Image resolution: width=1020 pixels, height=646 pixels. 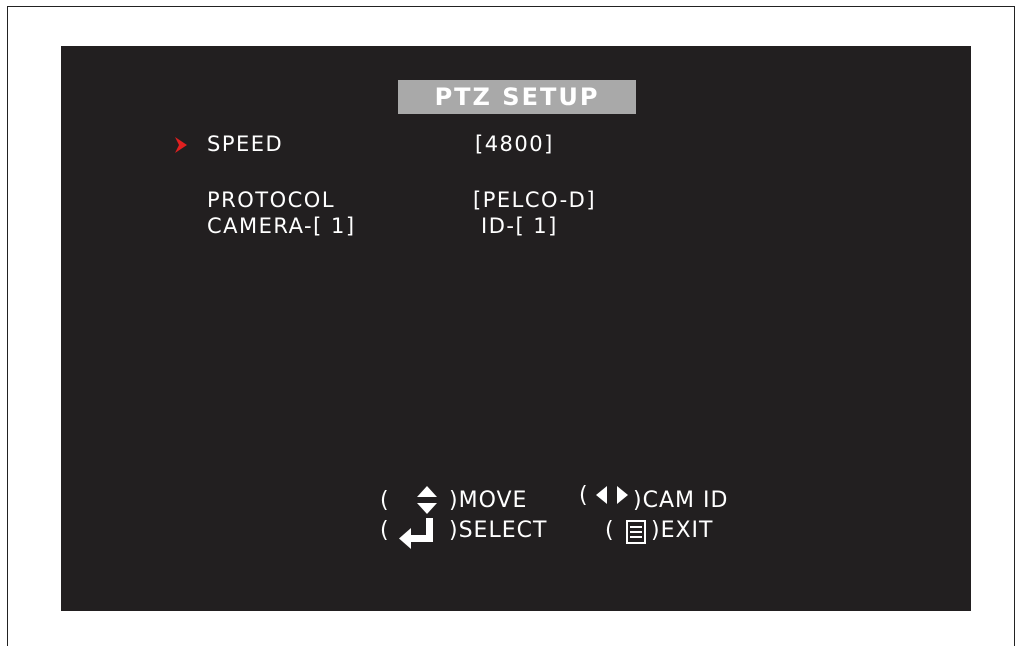 What do you see at coordinates (682, 530) in the screenshot?
I see `exit-hint-label: )EXIT` at bounding box center [682, 530].